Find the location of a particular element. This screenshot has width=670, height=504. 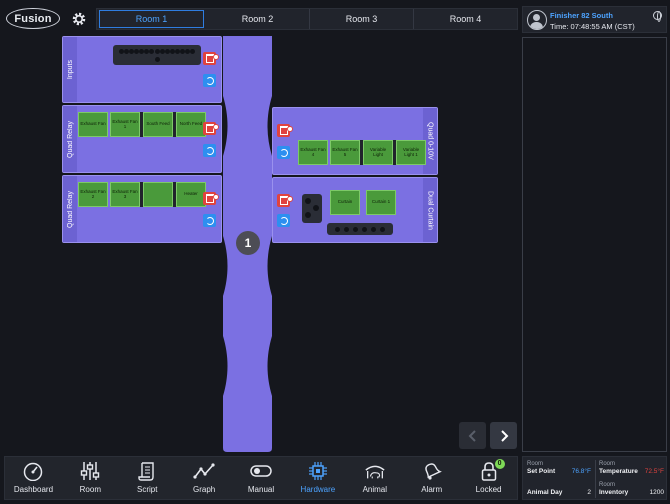

setpoint-label: Set Point is located at coordinates (541, 471).